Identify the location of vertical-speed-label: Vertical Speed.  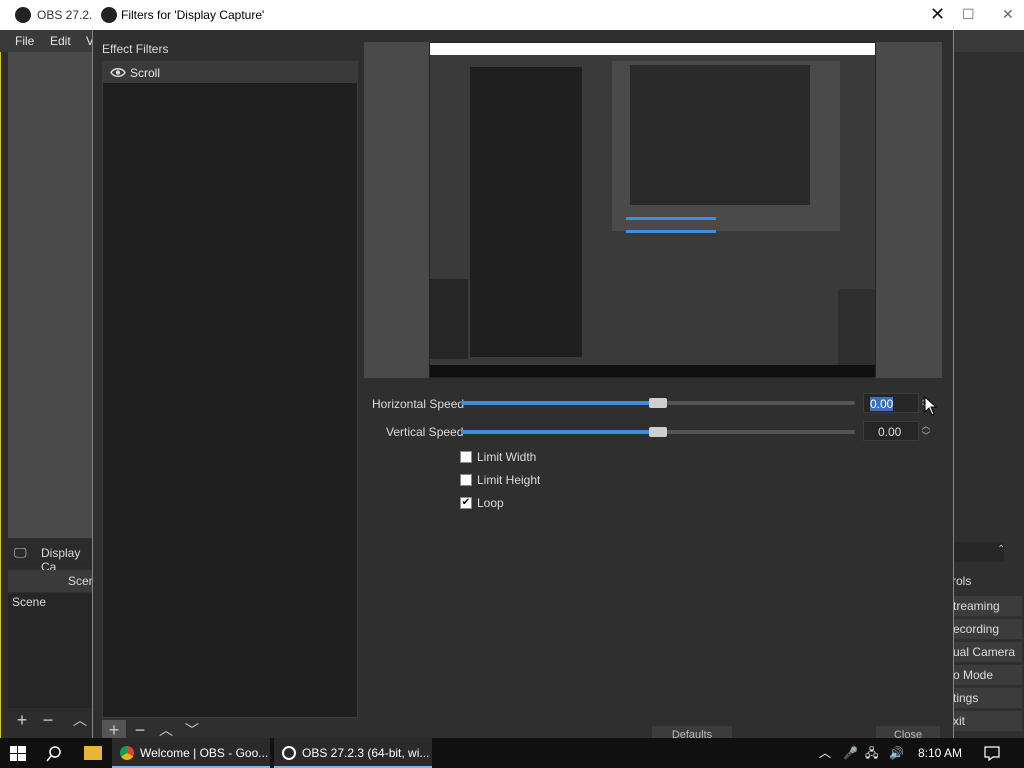
(425, 432).